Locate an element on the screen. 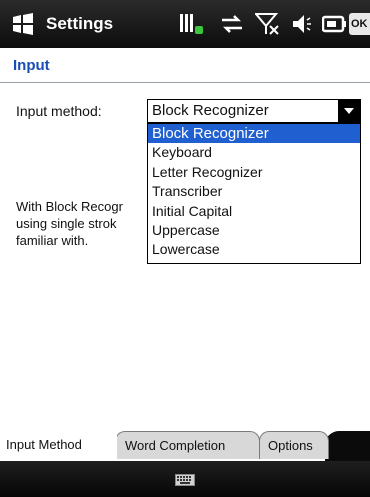  battery-icon is located at coordinates (335, 24).